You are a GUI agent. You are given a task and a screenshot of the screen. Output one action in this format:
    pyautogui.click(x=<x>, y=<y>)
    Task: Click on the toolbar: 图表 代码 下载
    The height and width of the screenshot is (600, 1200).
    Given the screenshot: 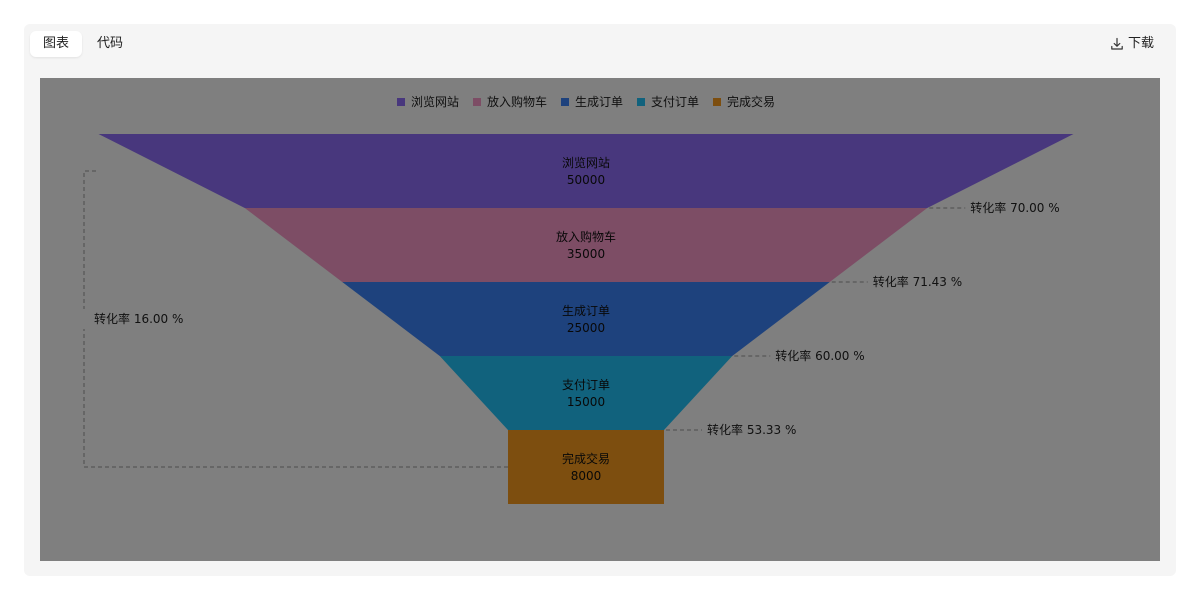 What is the action you would take?
    pyautogui.click(x=600, y=44)
    